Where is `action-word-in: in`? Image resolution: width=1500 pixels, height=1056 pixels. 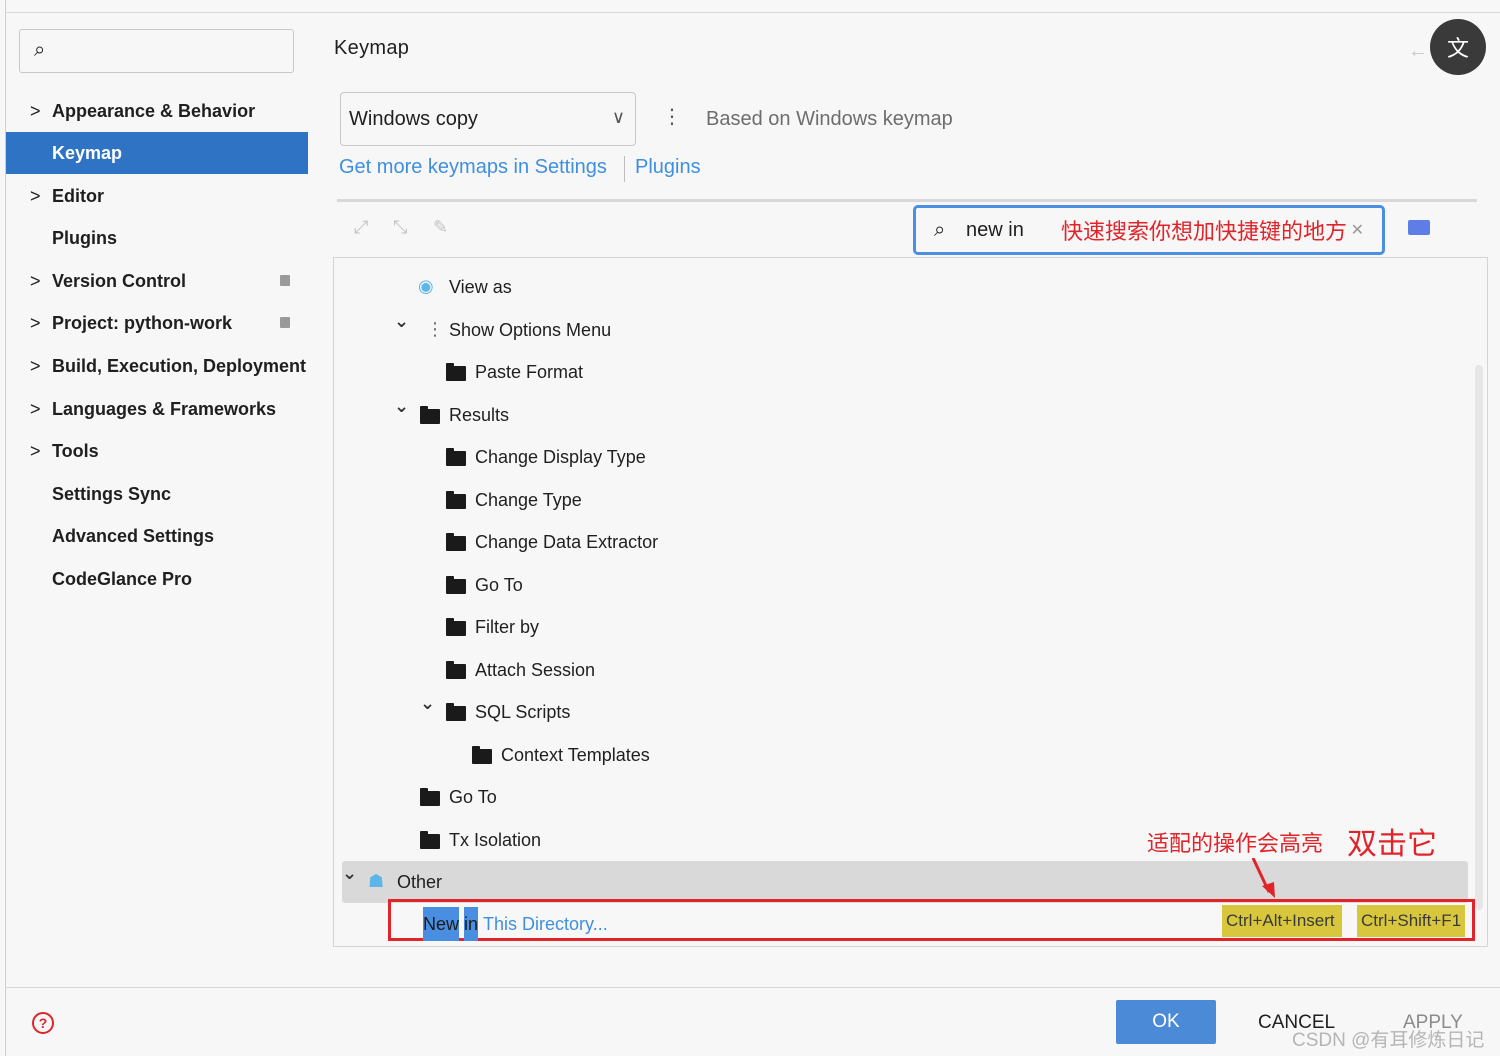 action-word-in: in is located at coordinates (471, 924).